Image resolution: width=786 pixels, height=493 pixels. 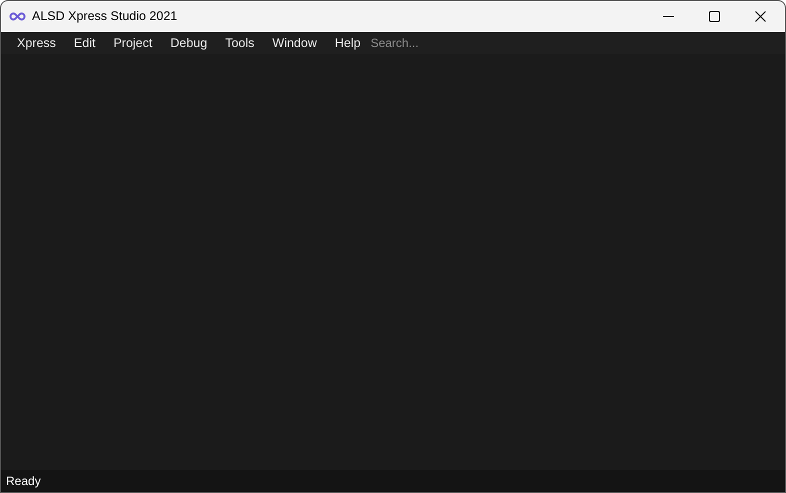 I want to click on menu-item: Help, so click(x=348, y=43).